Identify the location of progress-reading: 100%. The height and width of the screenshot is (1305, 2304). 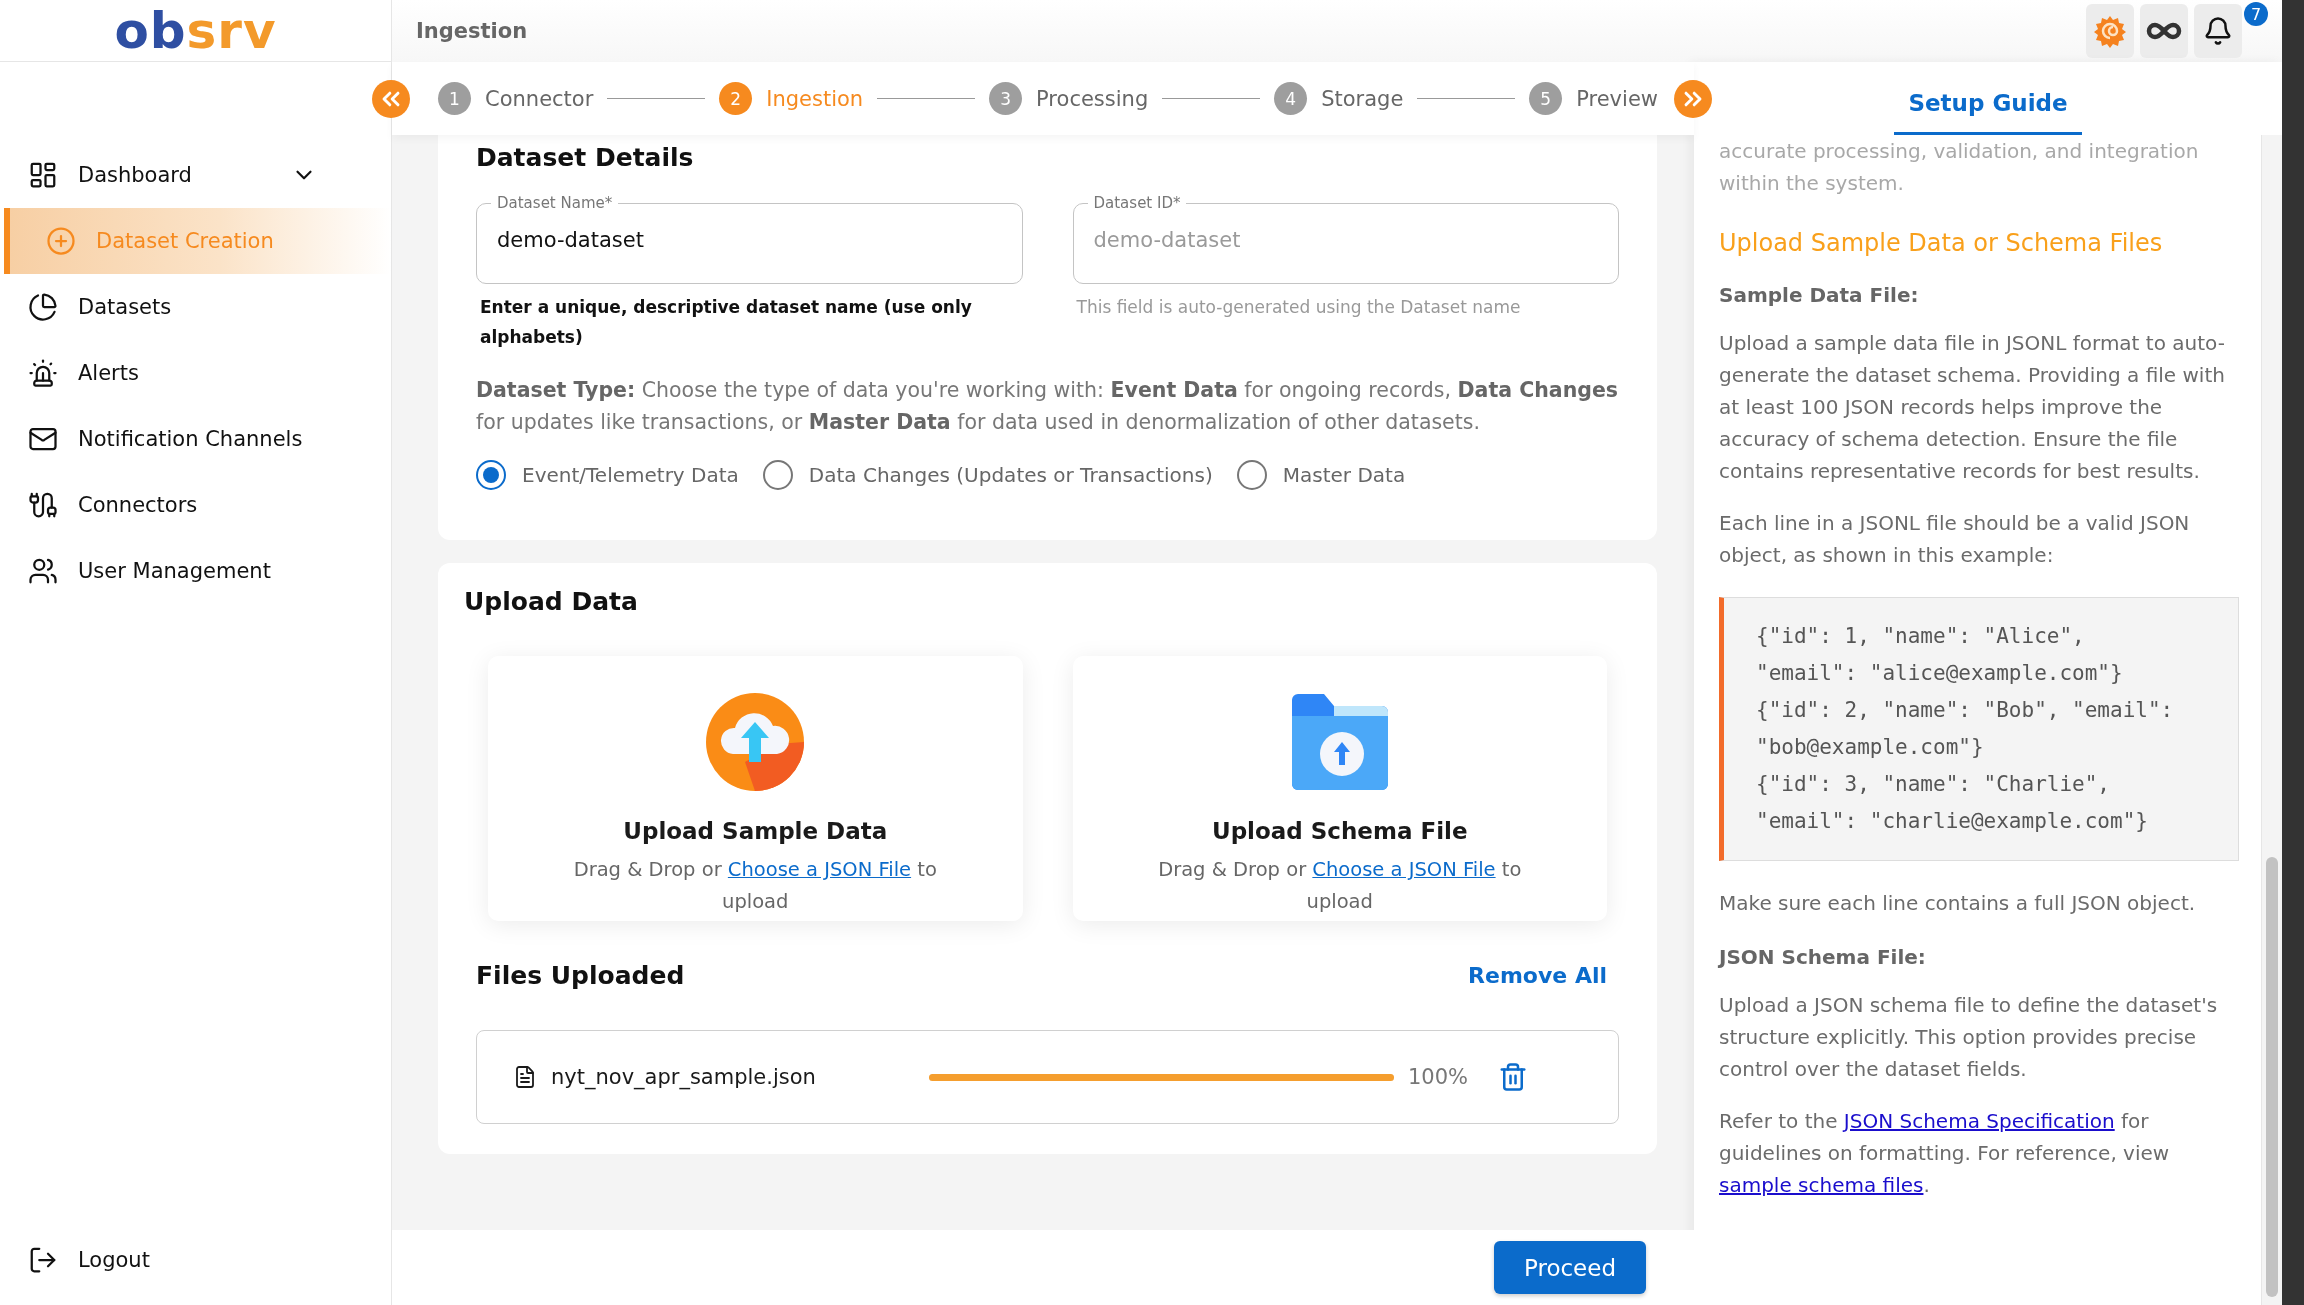
(1438, 1077).